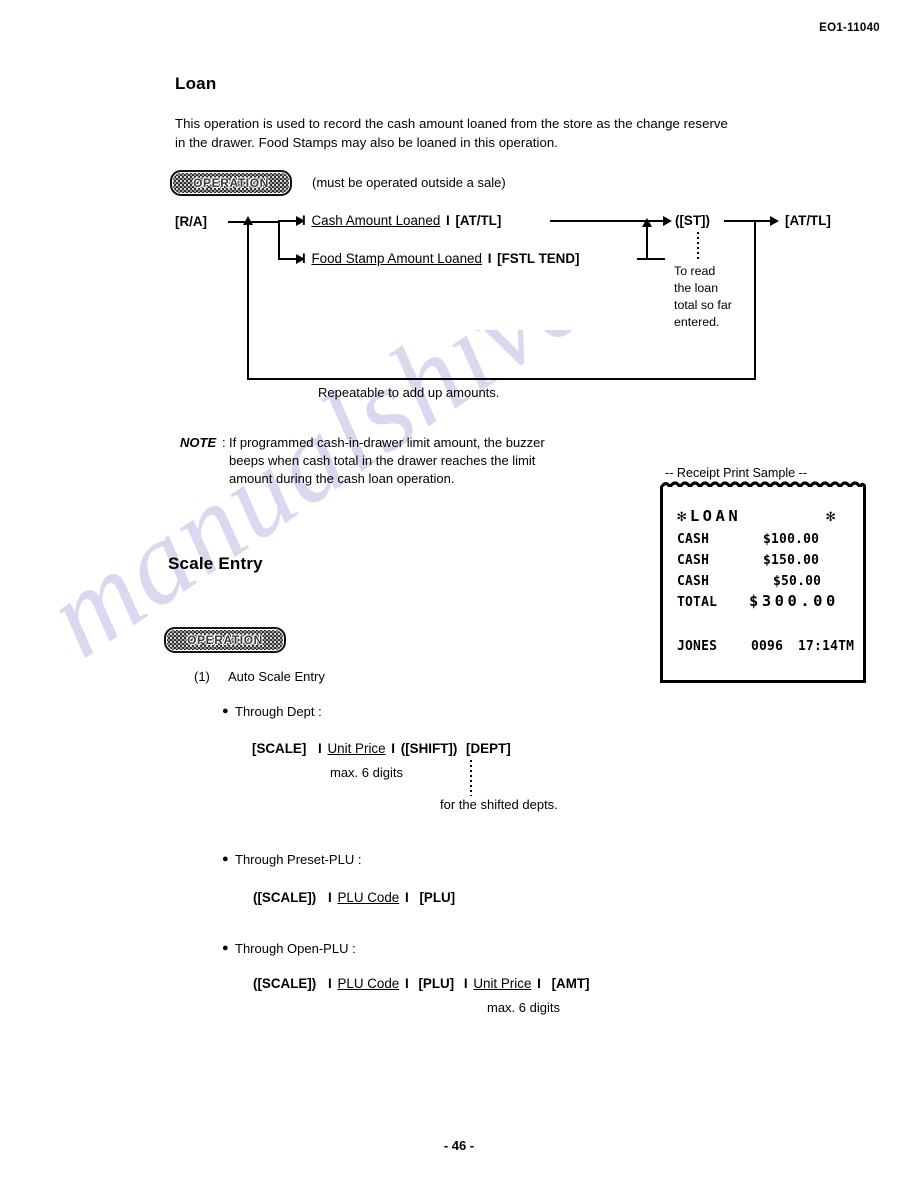  What do you see at coordinates (703, 305) in the screenshot?
I see `flow-st-note-l3: total so far` at bounding box center [703, 305].